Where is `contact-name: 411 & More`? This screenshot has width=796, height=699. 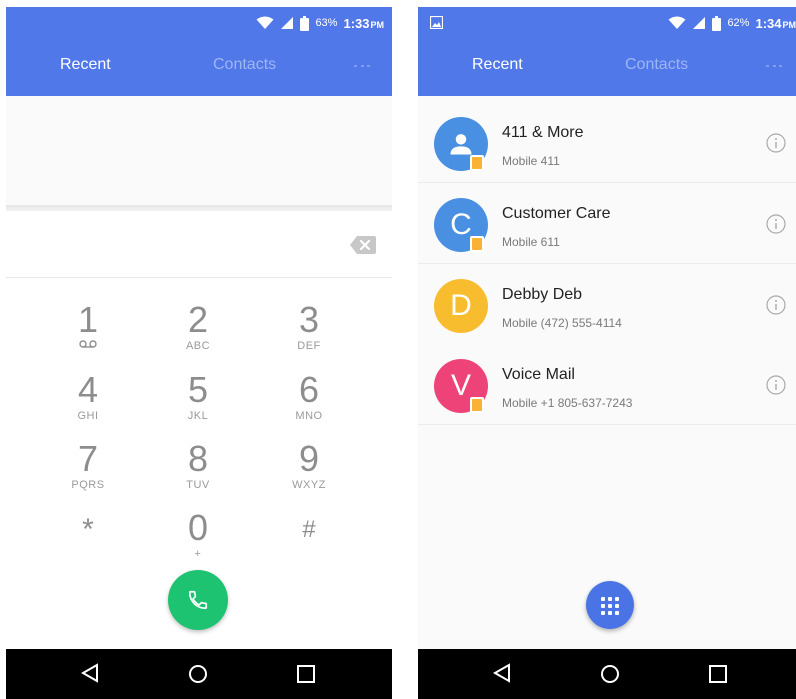 contact-name: 411 & More is located at coordinates (543, 132).